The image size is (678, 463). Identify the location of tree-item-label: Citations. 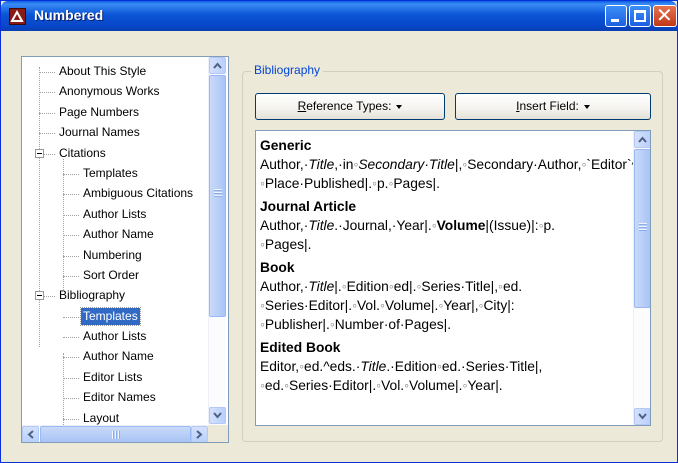
(82, 152).